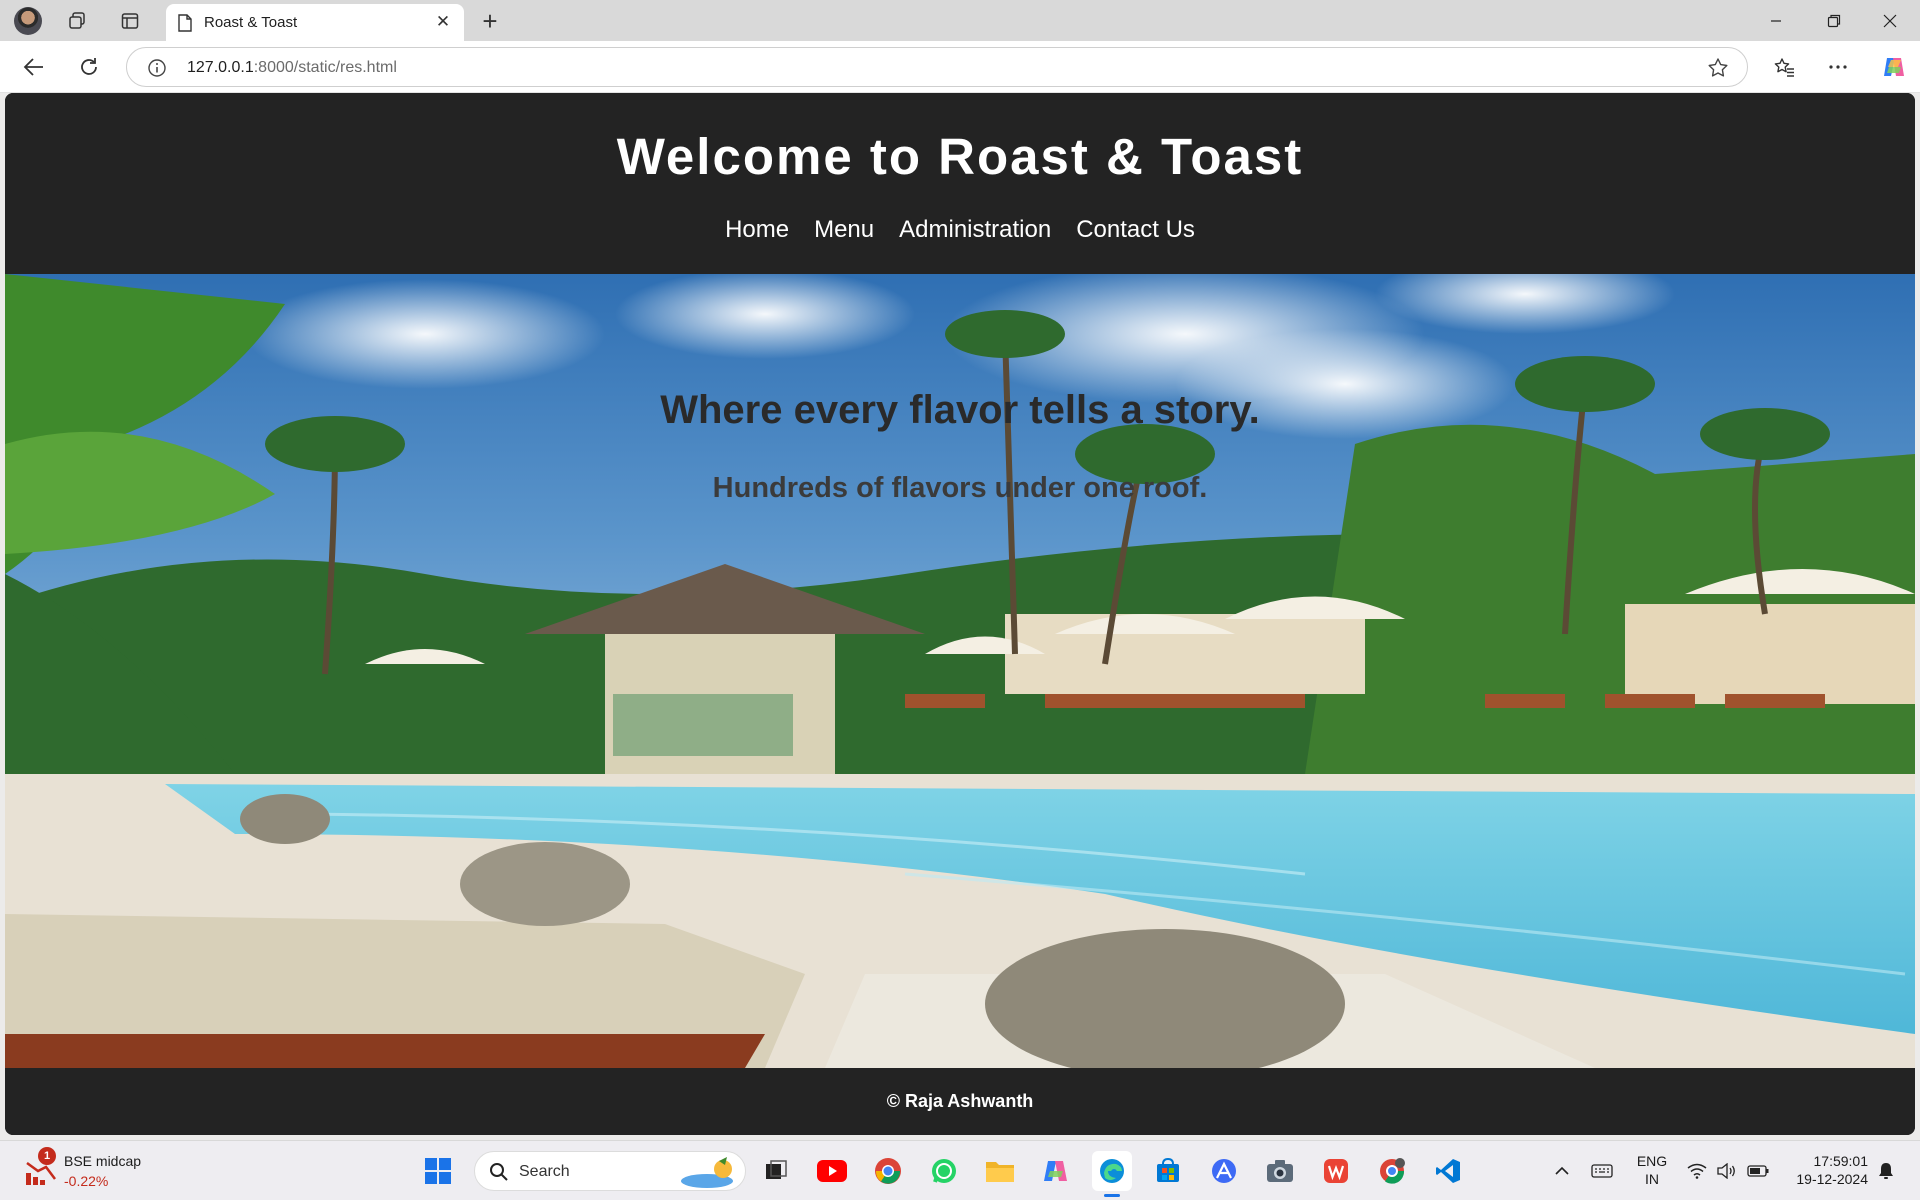 The width and height of the screenshot is (1920, 1200). I want to click on taskbar-youtube, so click(832, 1171).